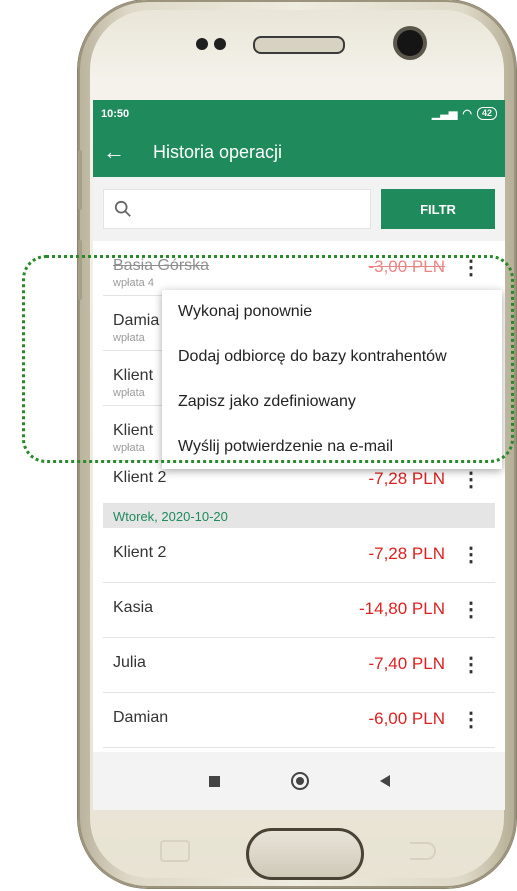 This screenshot has width=517, height=891. I want to click on nav-back-icon, so click(384, 781).